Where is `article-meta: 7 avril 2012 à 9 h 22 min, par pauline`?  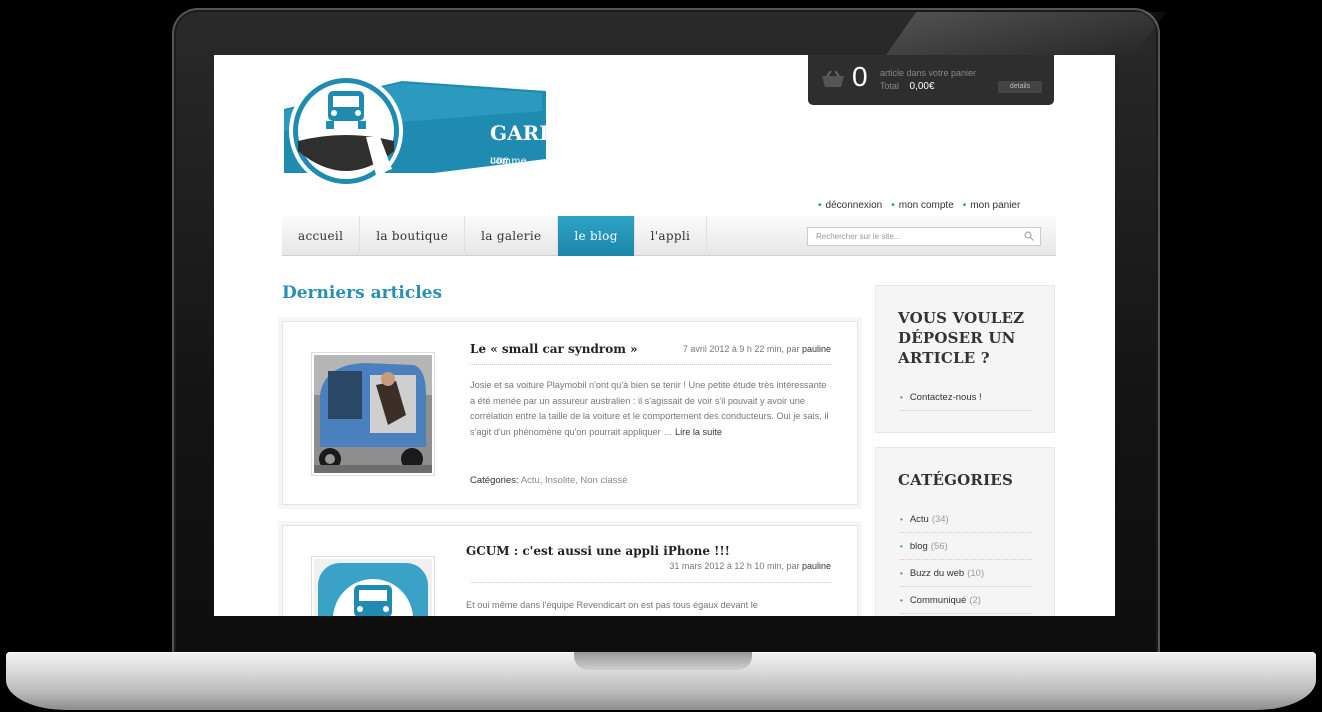
article-meta: 7 avril 2012 à 9 h 22 min, par pauline is located at coordinates (757, 349).